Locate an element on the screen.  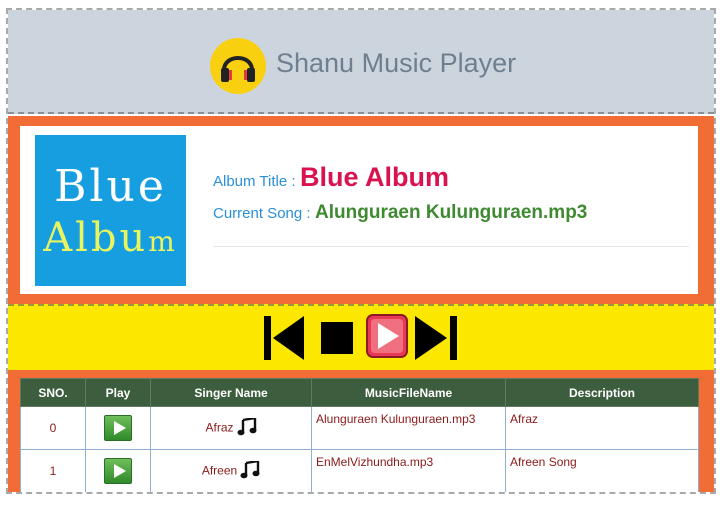
cell-sno: 1 is located at coordinates (53, 470).